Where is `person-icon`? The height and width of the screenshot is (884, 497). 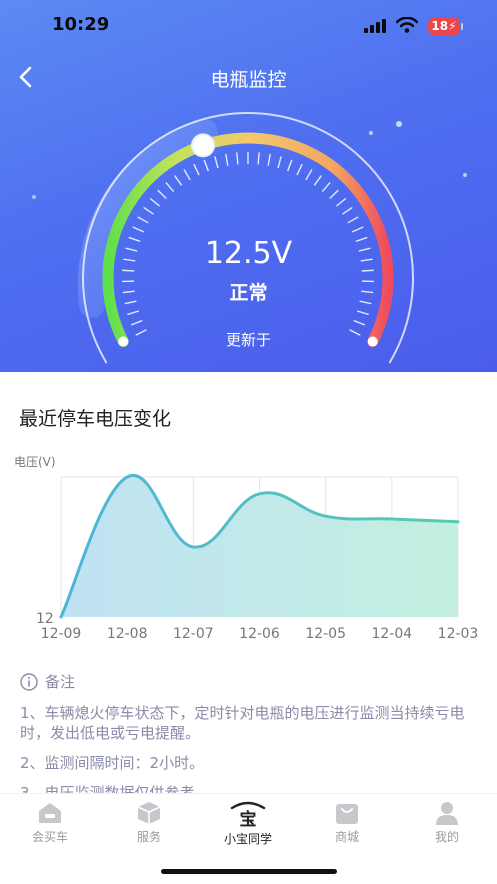
person-icon is located at coordinates (447, 813).